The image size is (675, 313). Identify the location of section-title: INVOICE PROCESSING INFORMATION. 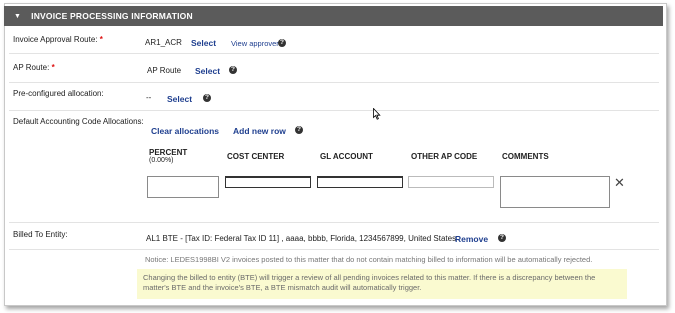
(112, 16).